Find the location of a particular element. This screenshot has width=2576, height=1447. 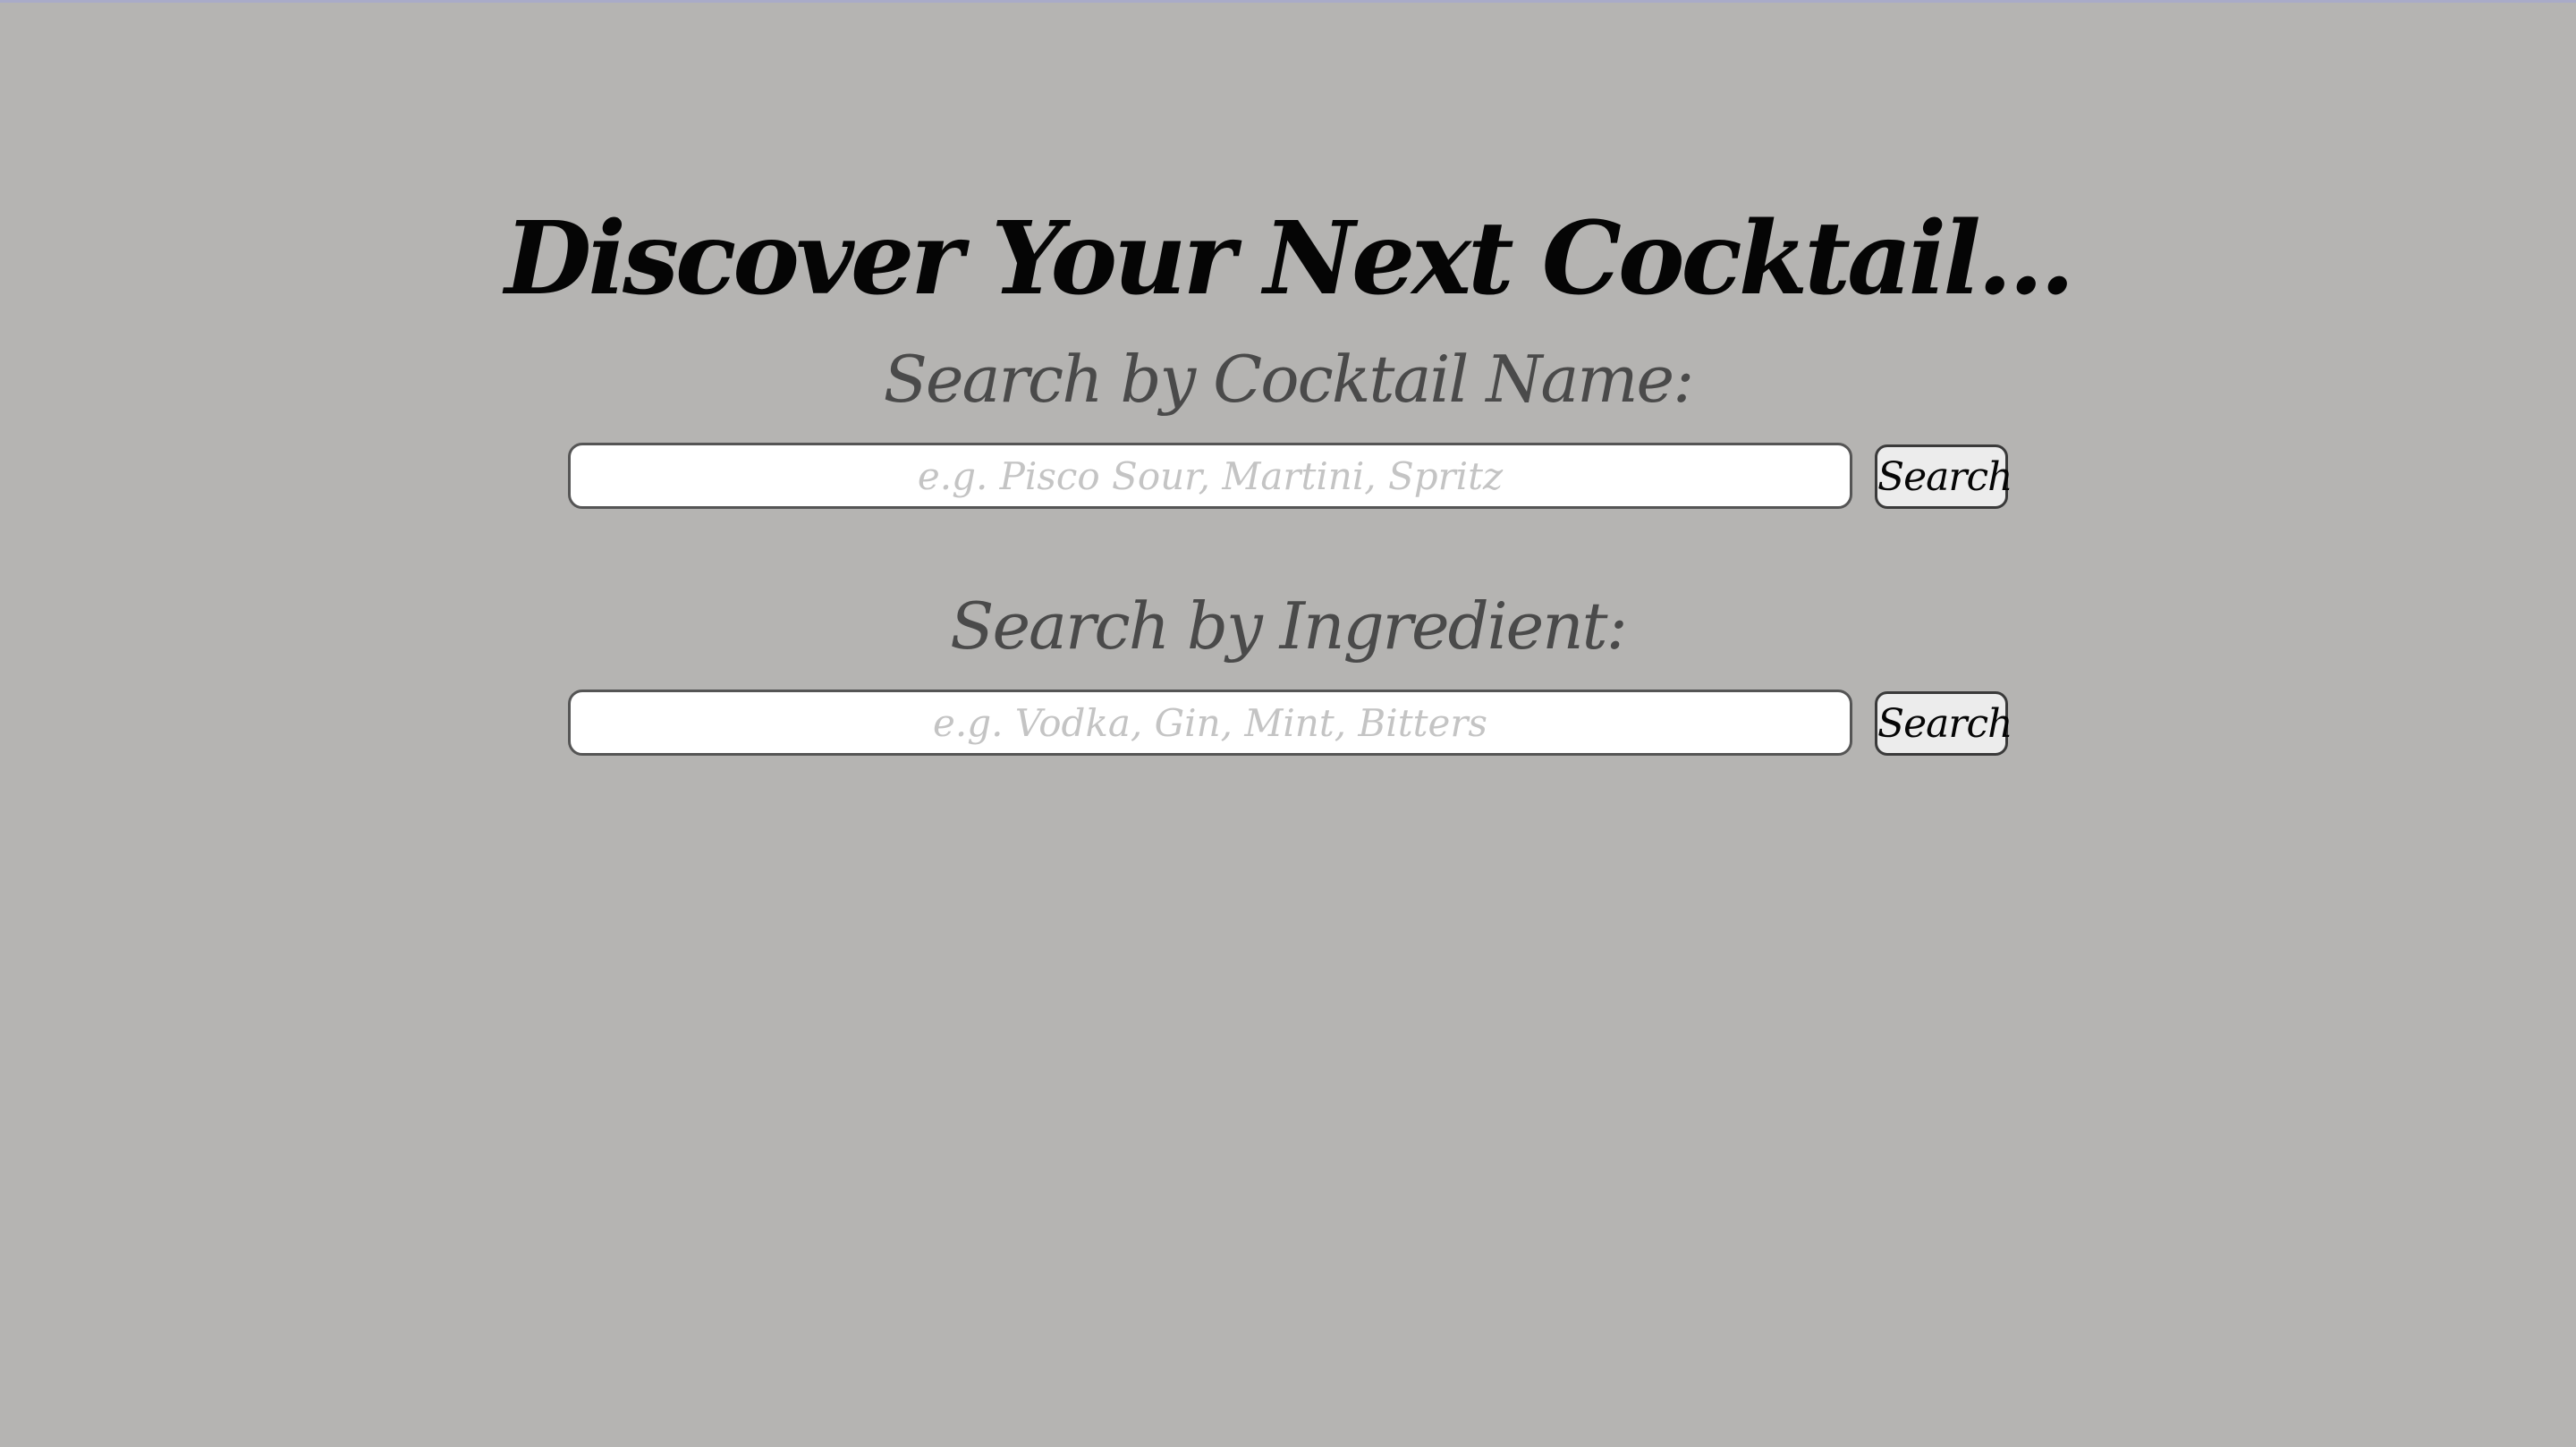

cocktail-name-search-input is located at coordinates (1210, 476).